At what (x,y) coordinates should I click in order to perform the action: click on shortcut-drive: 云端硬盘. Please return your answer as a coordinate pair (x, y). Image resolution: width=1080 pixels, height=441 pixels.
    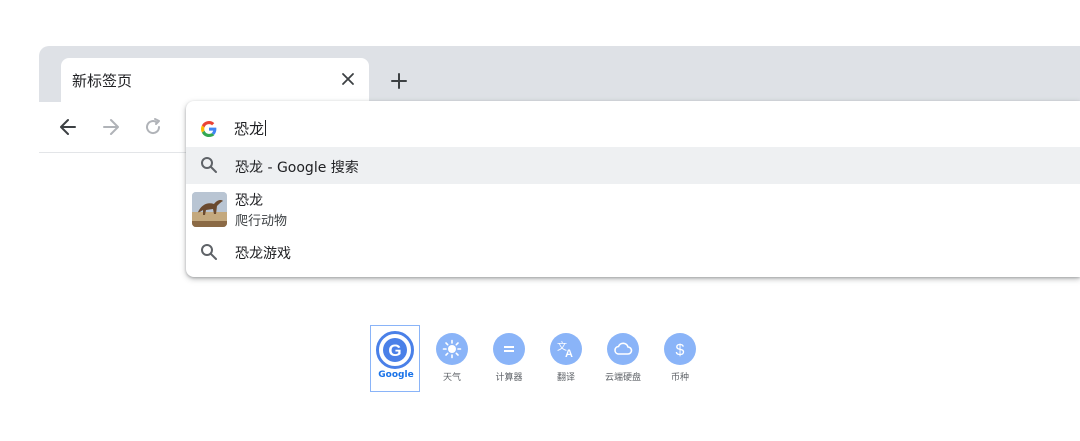
    Looking at the image, I should click on (623, 358).